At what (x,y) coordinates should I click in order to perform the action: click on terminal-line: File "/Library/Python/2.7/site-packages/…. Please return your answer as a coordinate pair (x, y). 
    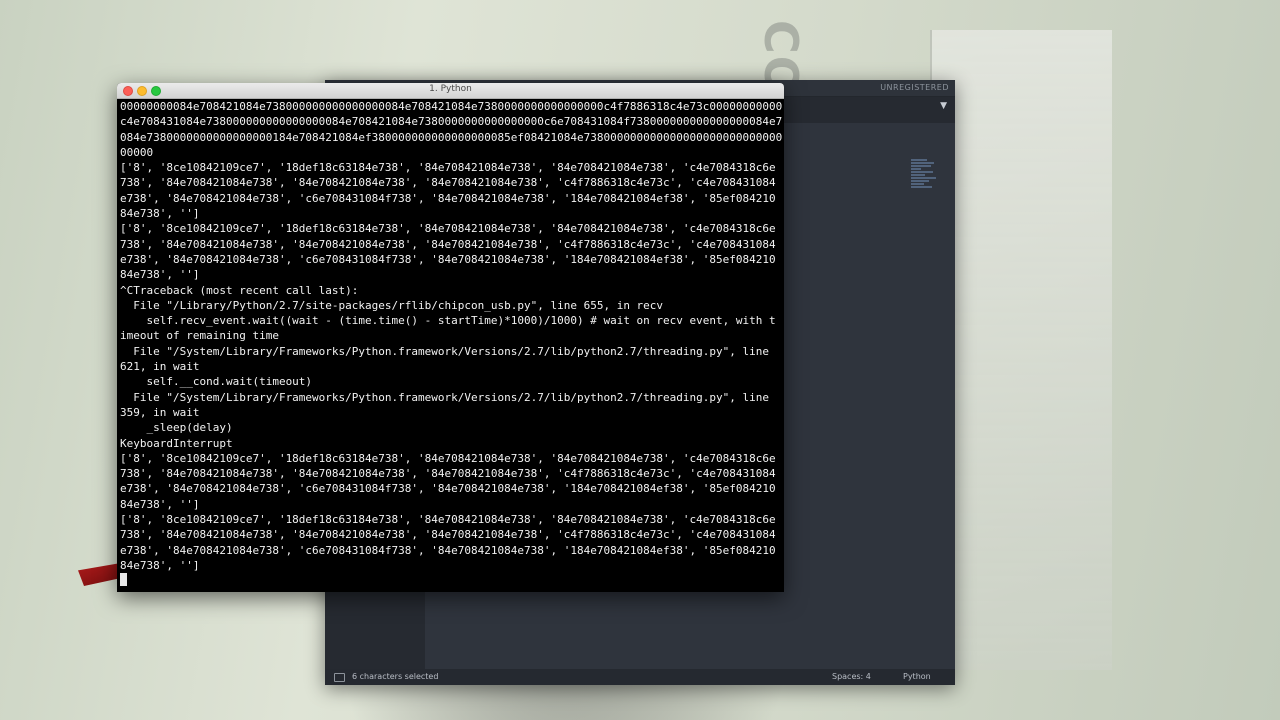
    Looking at the image, I should click on (392, 305).